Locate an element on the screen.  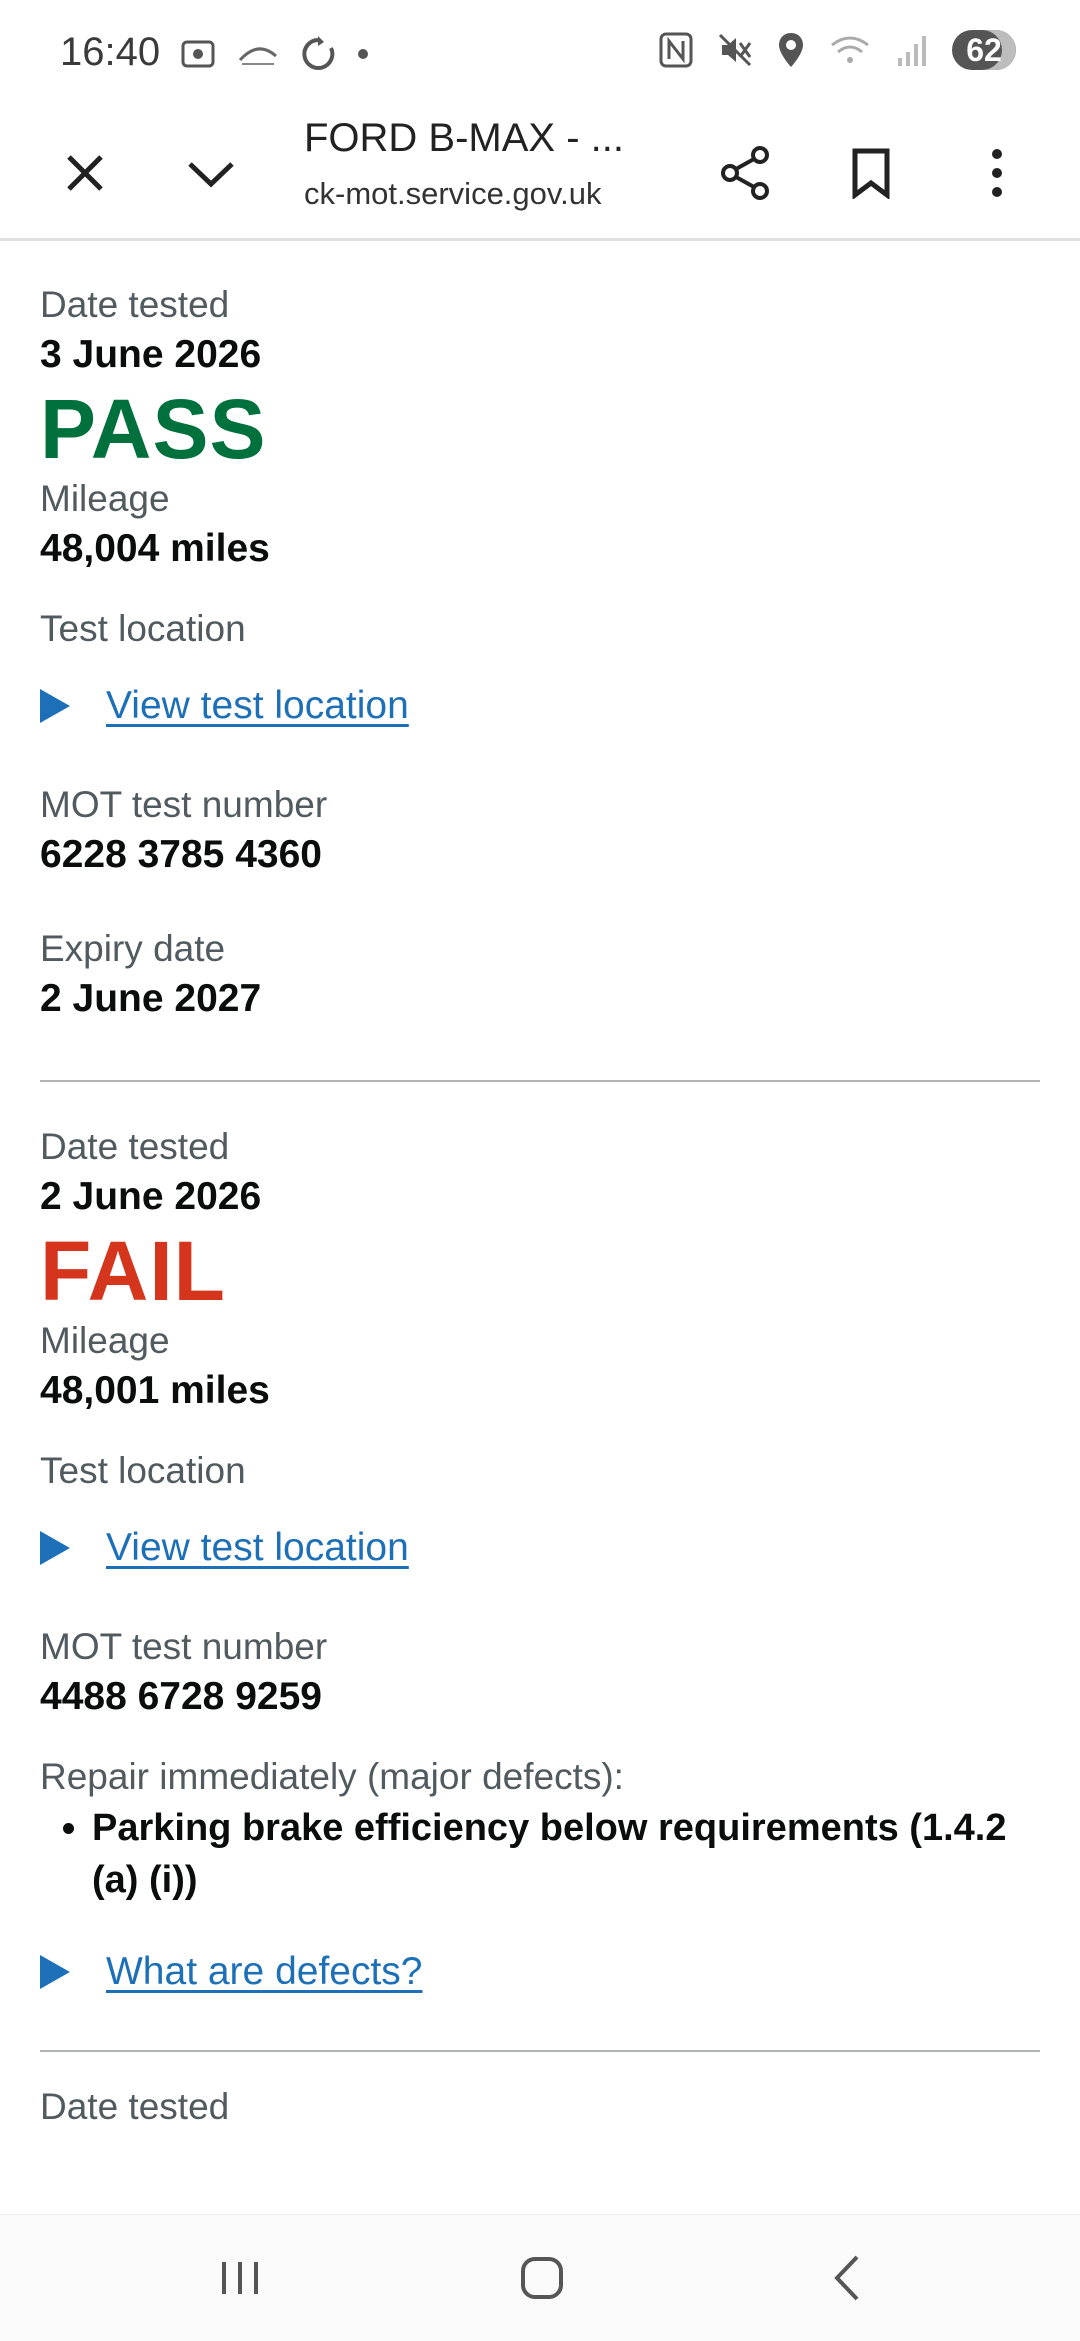
bookmark-icon is located at coordinates (871, 173).